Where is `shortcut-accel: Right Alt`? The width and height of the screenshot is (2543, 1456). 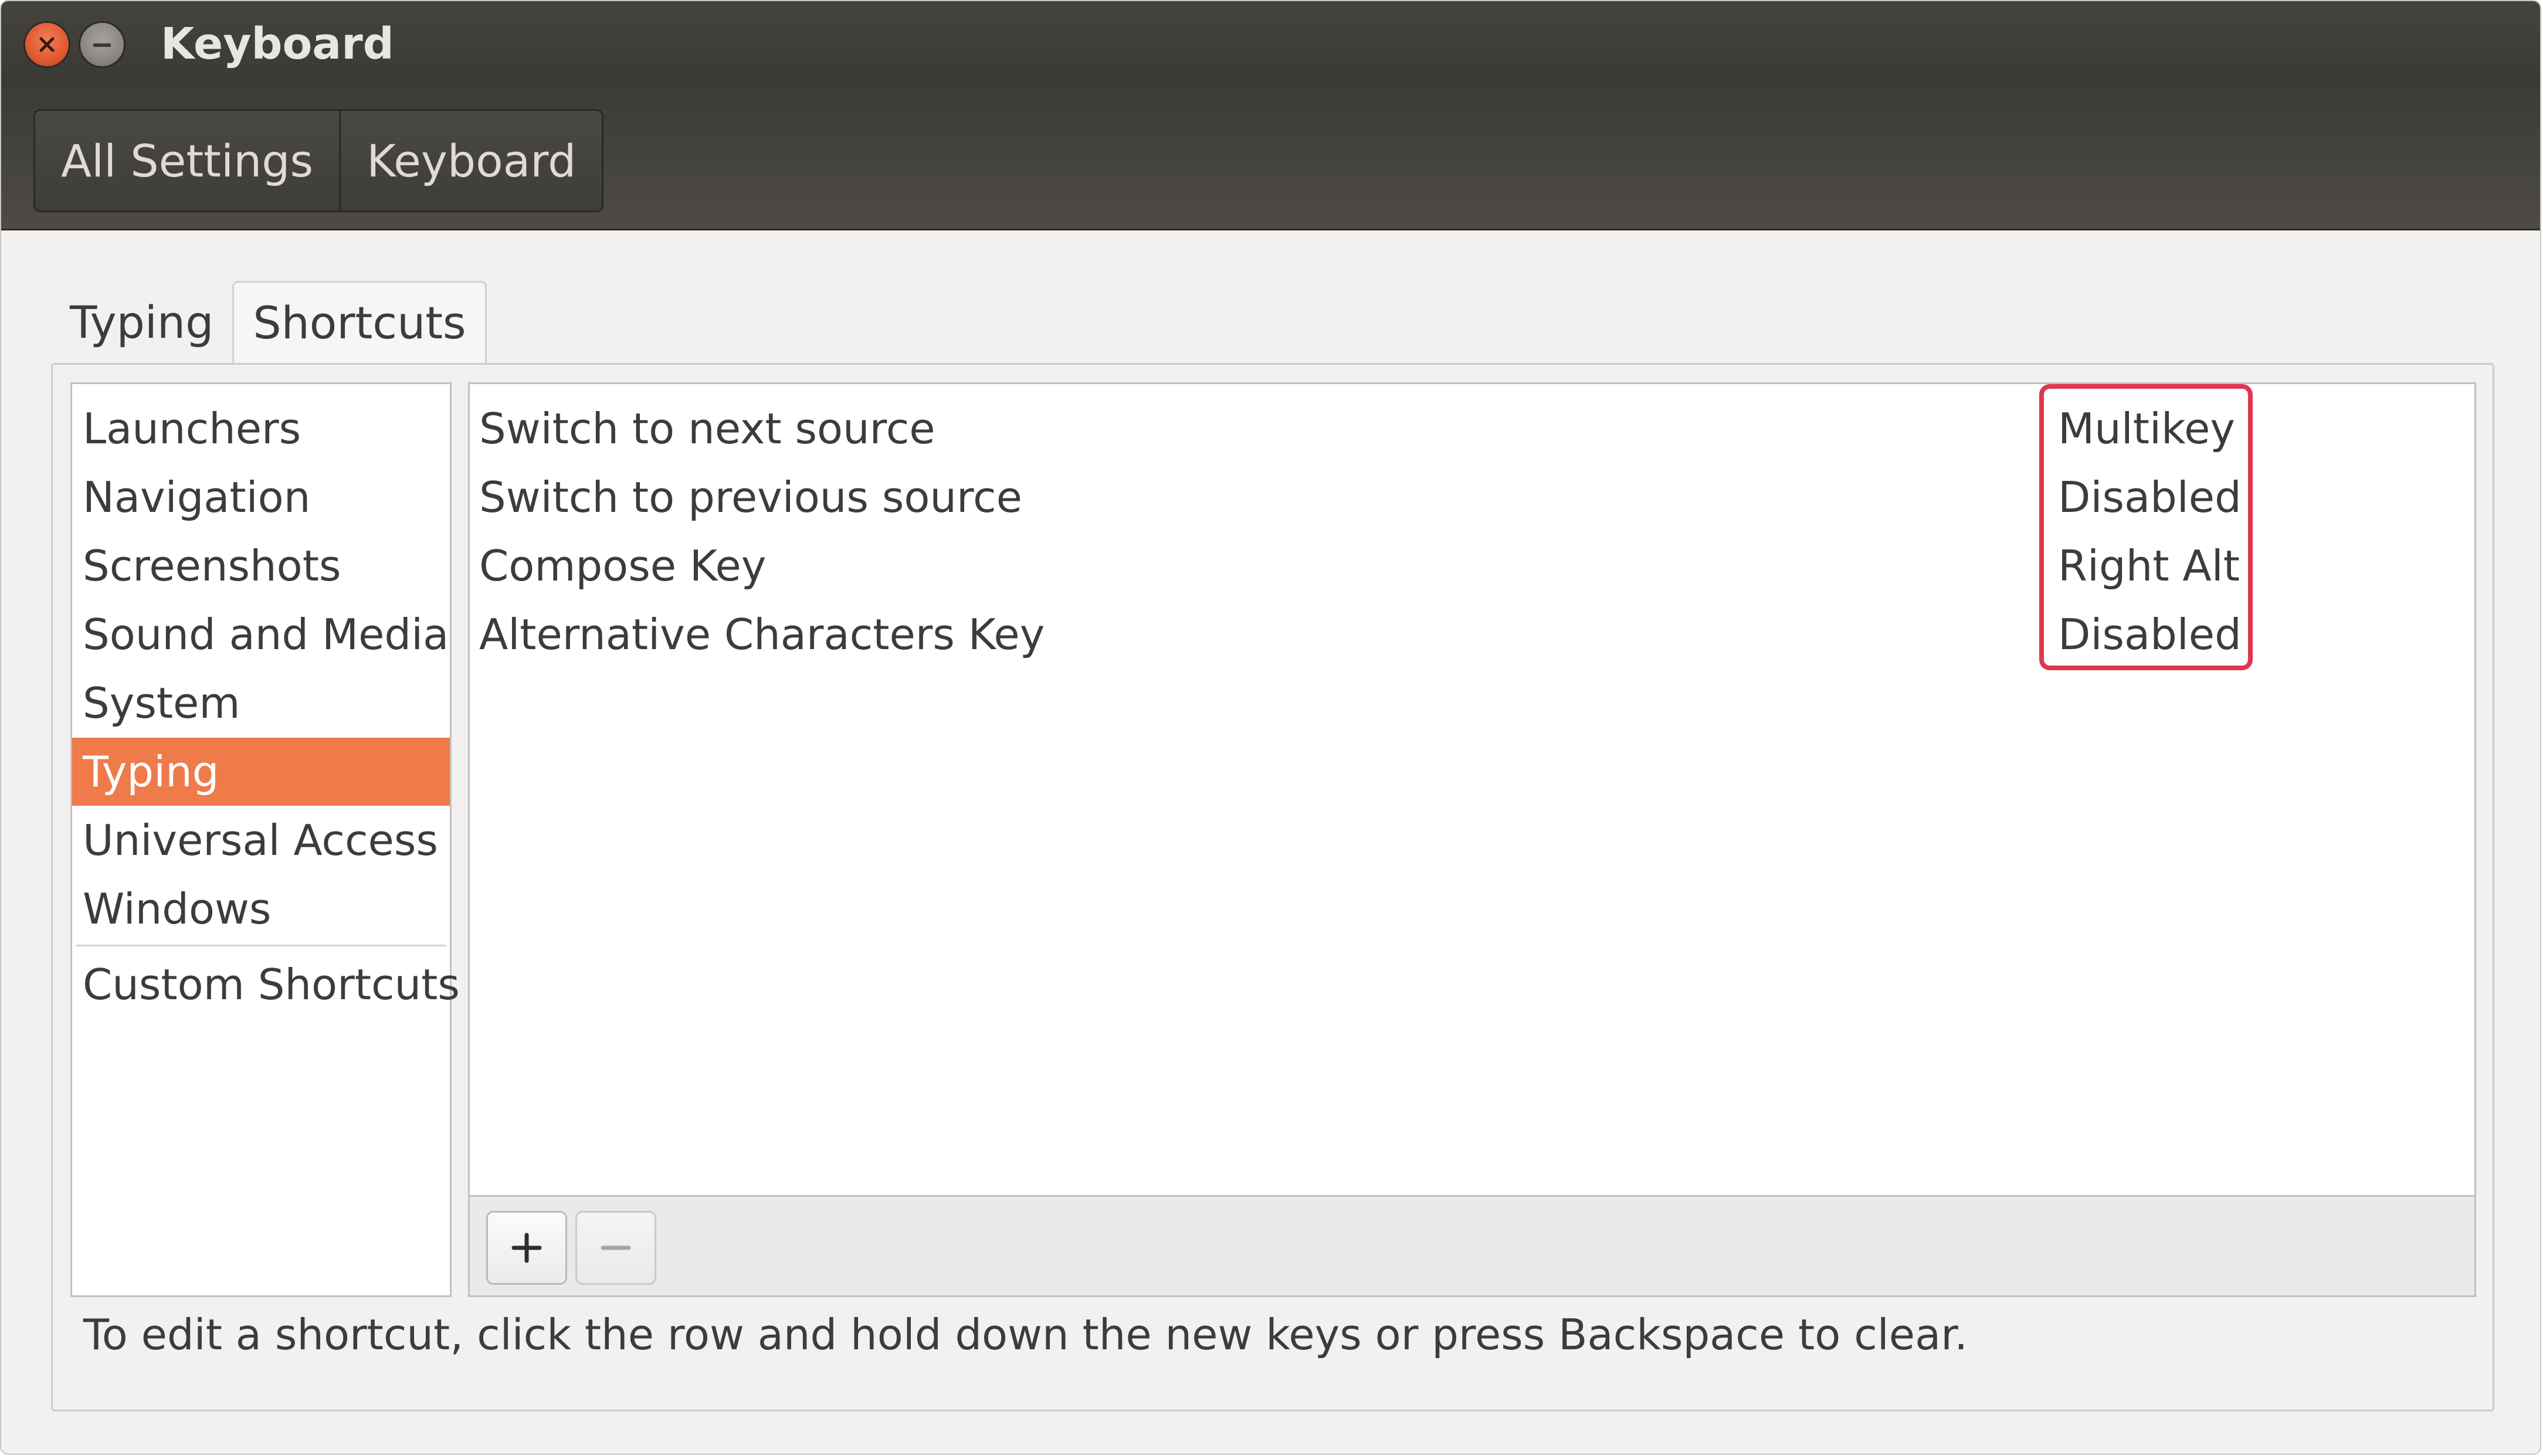 shortcut-accel: Right Alt is located at coordinates (2149, 565).